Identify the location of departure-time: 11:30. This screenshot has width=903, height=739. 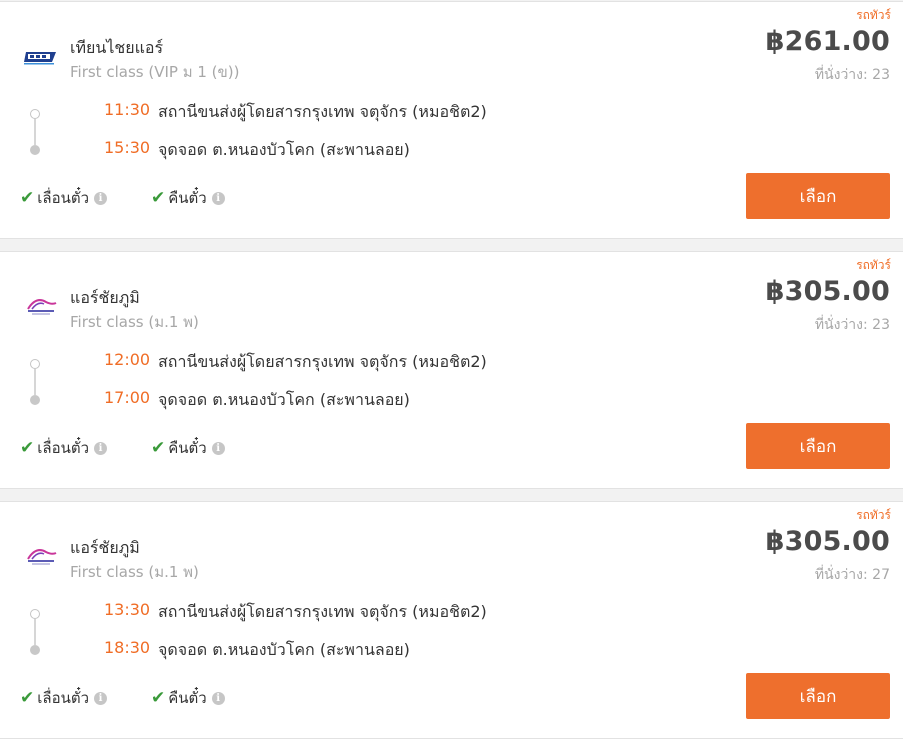
(127, 109).